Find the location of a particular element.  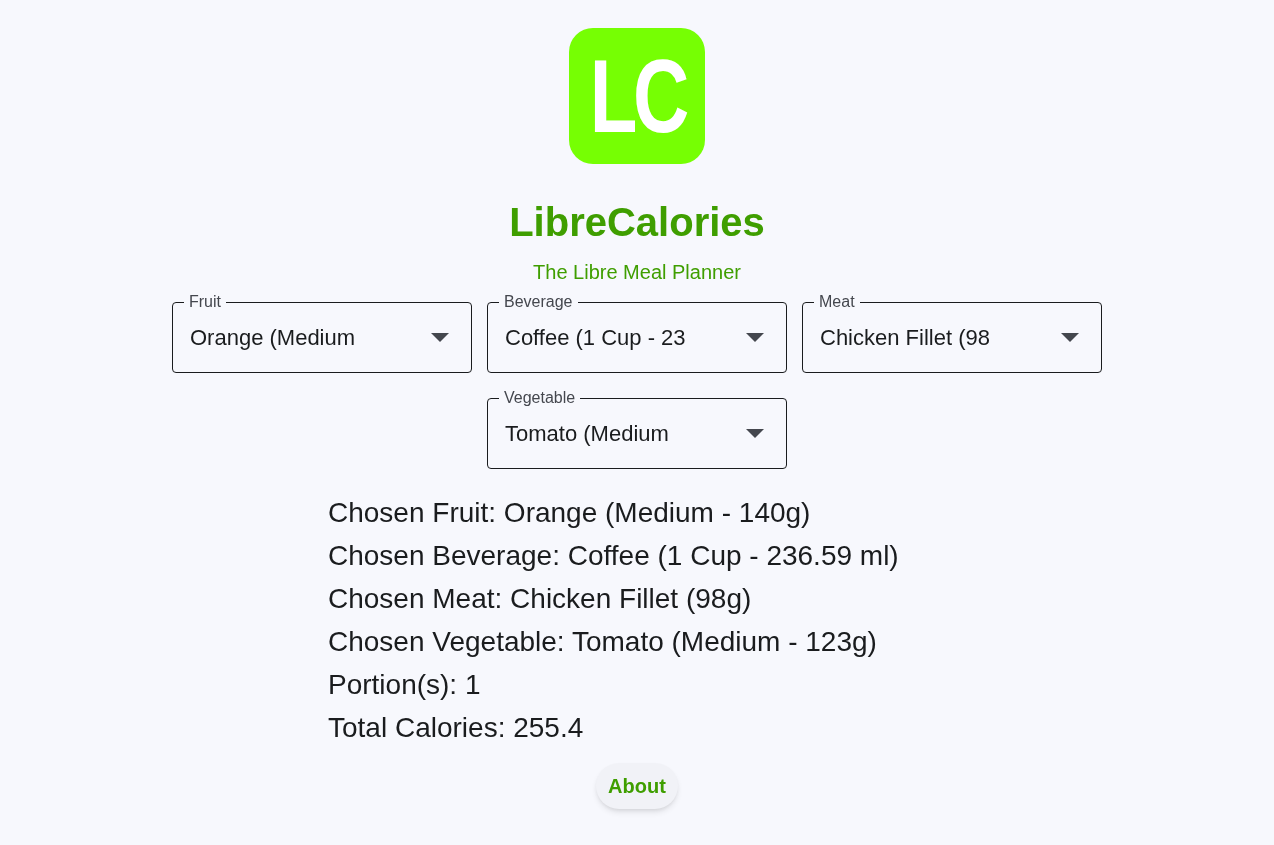

summary-line: Chosen Vegetable: Tomato (Medium - 123g) is located at coordinates (603, 642).